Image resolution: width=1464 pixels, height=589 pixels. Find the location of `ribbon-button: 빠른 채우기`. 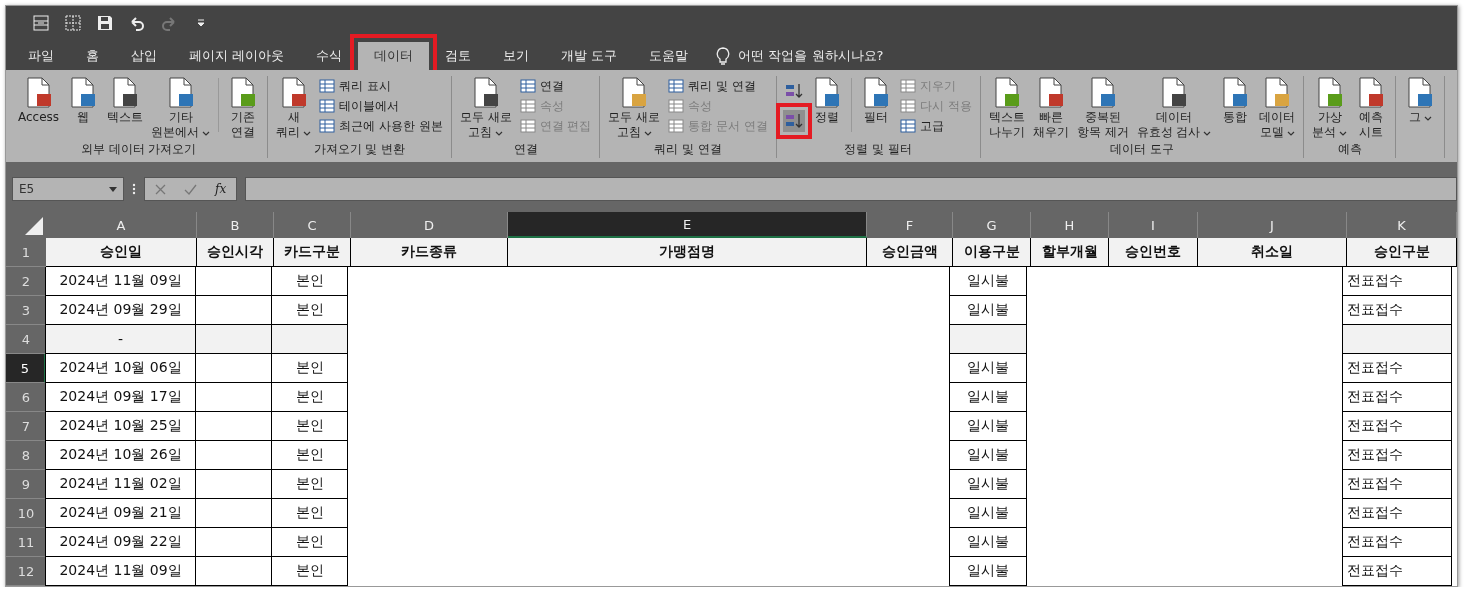

ribbon-button: 빠른 채우기 is located at coordinates (1050, 108).